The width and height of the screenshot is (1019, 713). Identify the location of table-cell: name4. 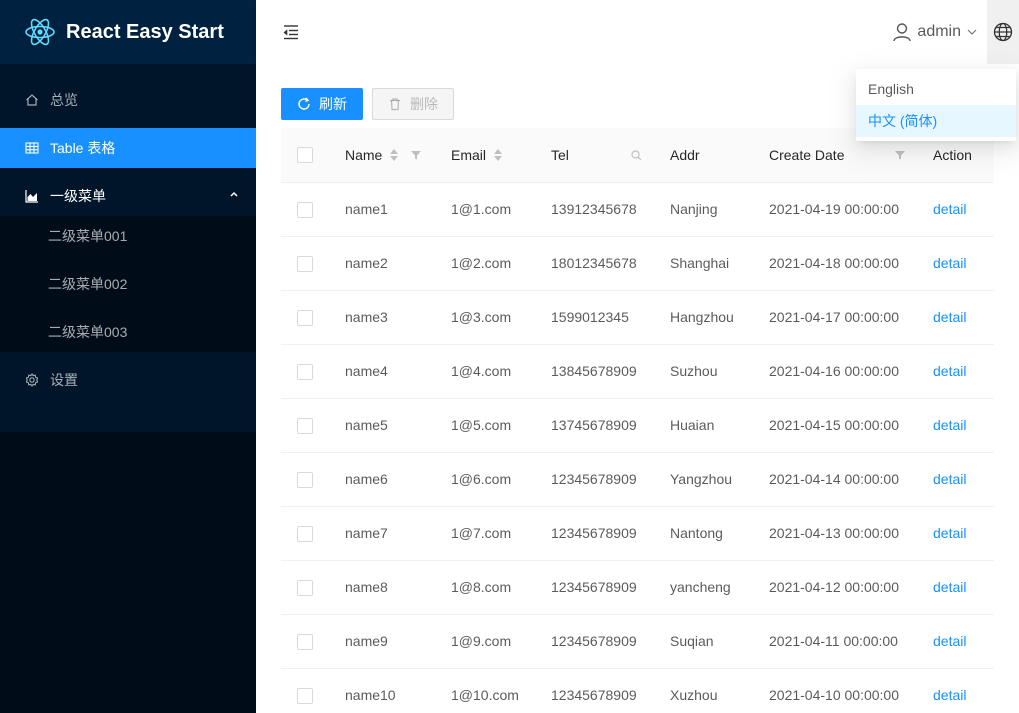
(382, 371).